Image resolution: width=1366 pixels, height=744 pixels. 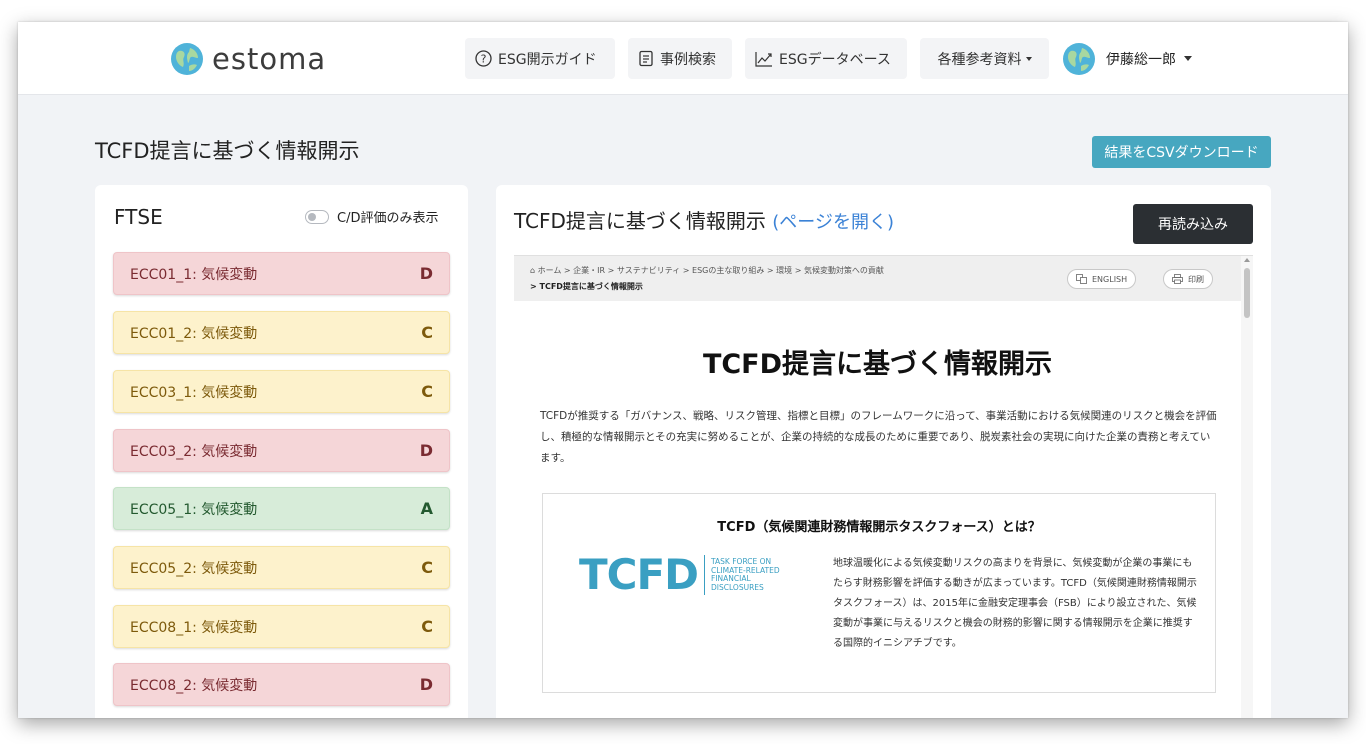 What do you see at coordinates (1193, 224) in the screenshot?
I see `reload-button: 再読み込み` at bounding box center [1193, 224].